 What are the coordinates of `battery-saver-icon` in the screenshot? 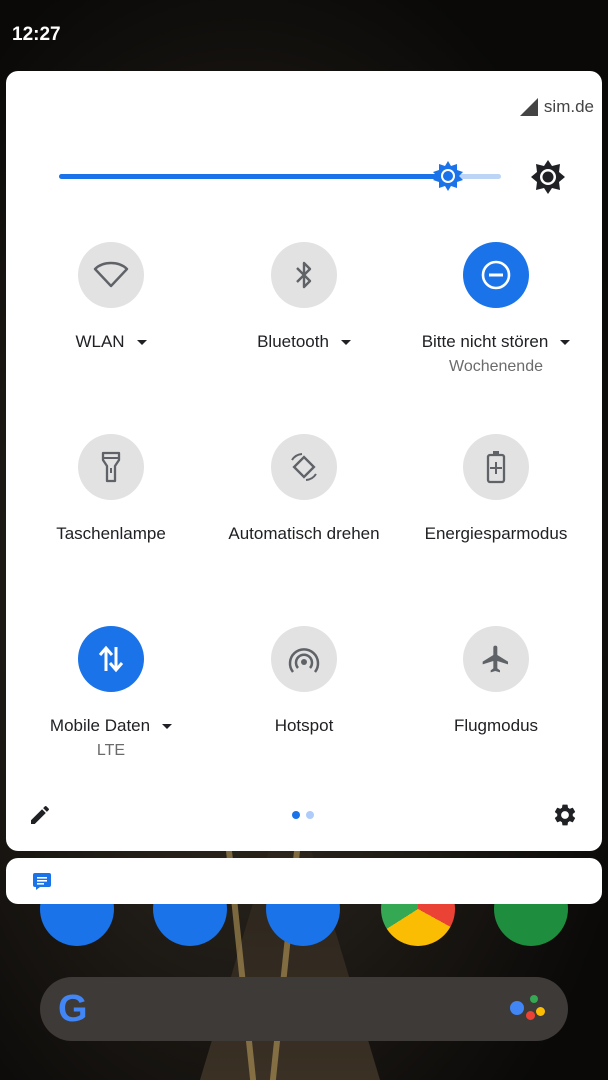 It's located at (496, 467).